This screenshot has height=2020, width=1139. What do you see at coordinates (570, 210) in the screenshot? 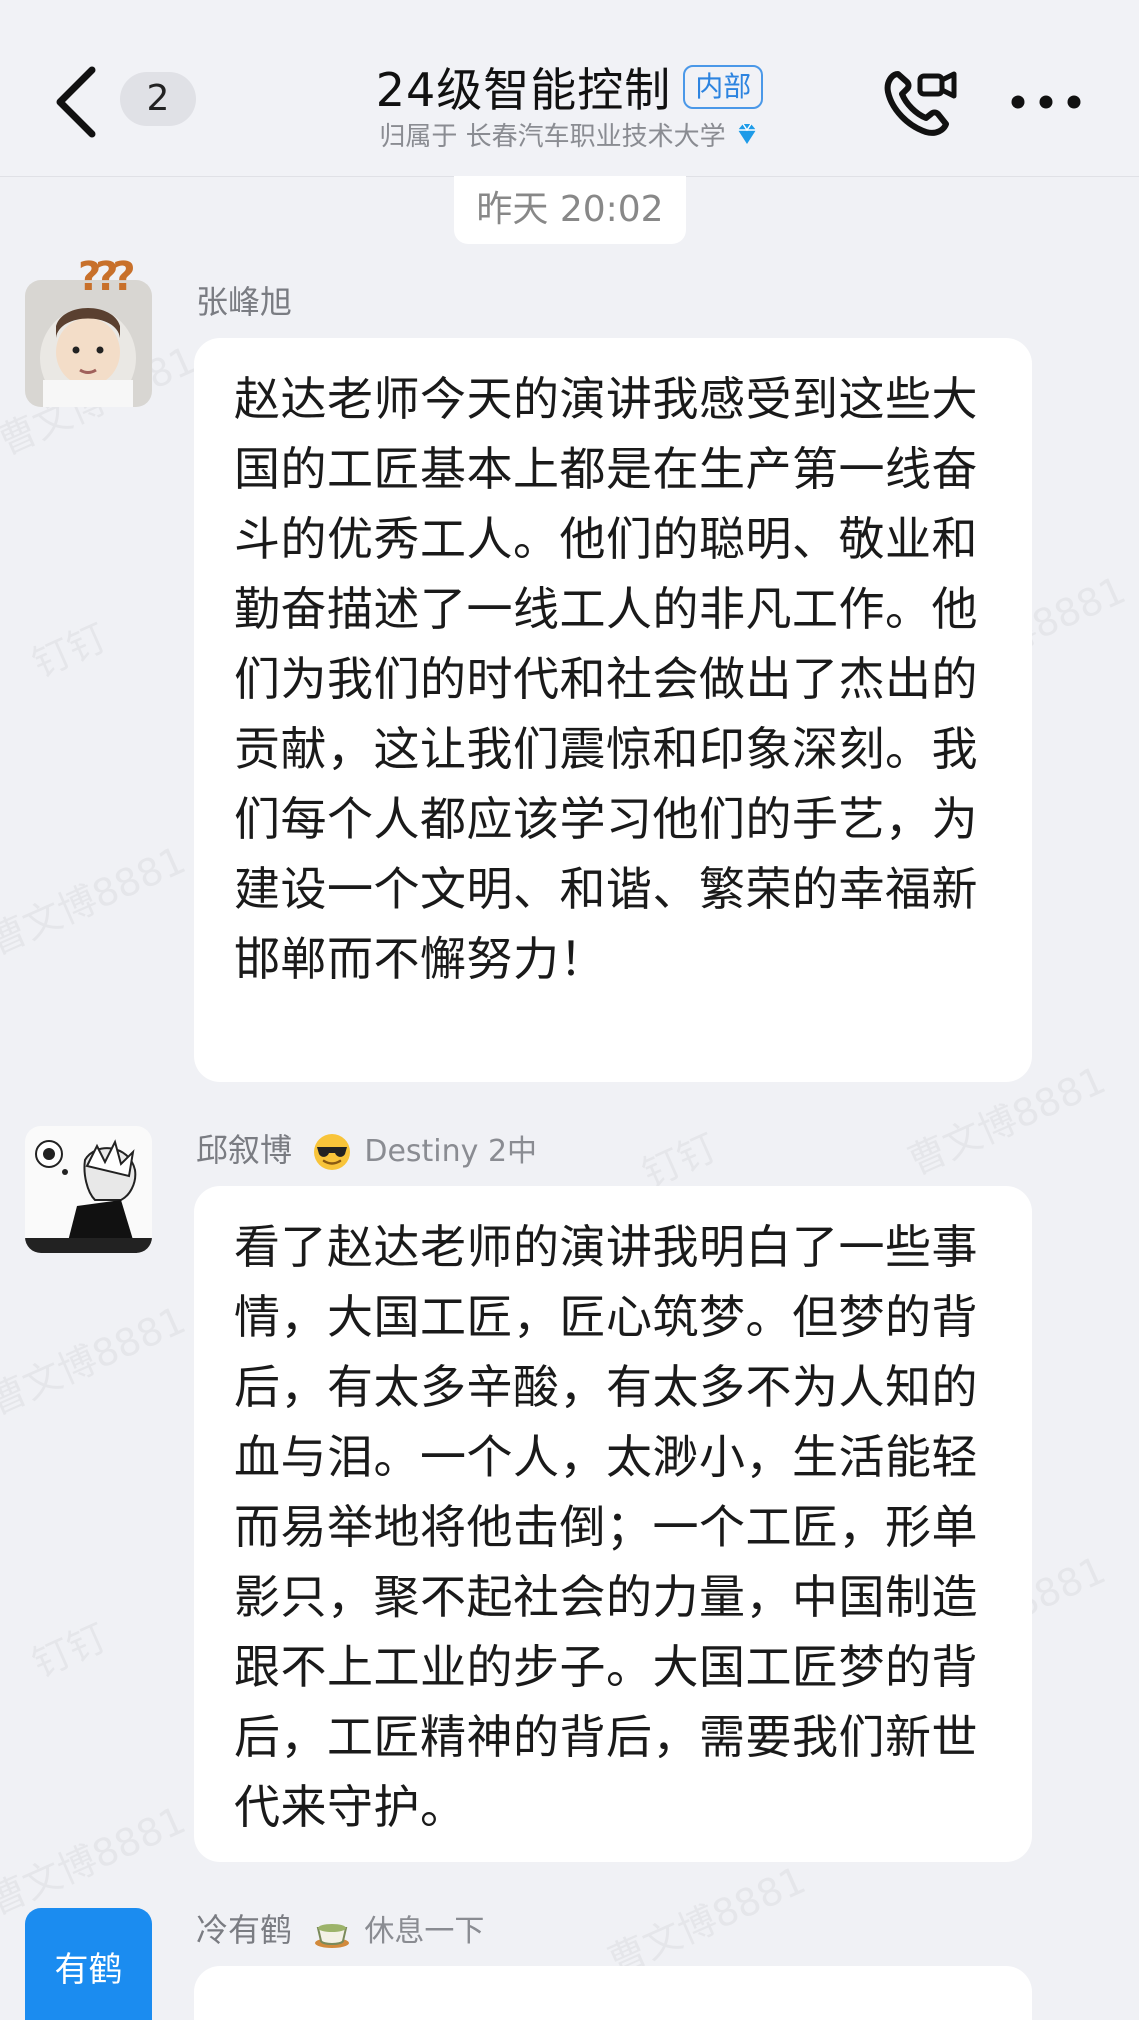
I see `timestamp-divider: 昨天 20:02` at bounding box center [570, 210].